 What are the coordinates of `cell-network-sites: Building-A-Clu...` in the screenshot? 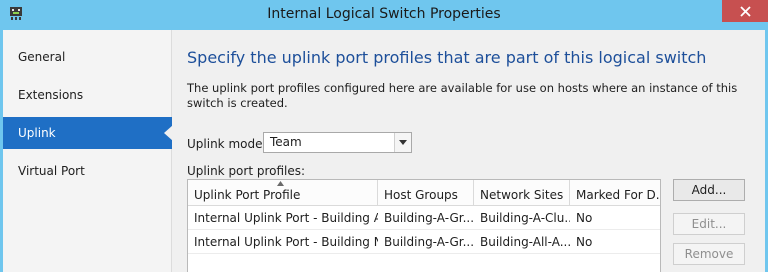 It's located at (525, 218).